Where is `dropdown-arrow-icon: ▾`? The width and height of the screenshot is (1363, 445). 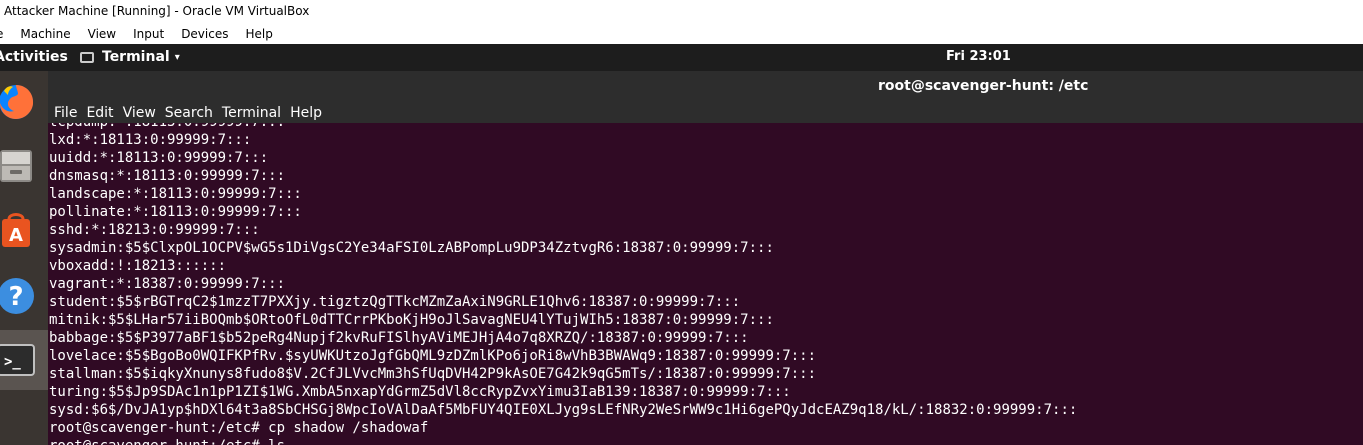 dropdown-arrow-icon: ▾ is located at coordinates (177, 57).